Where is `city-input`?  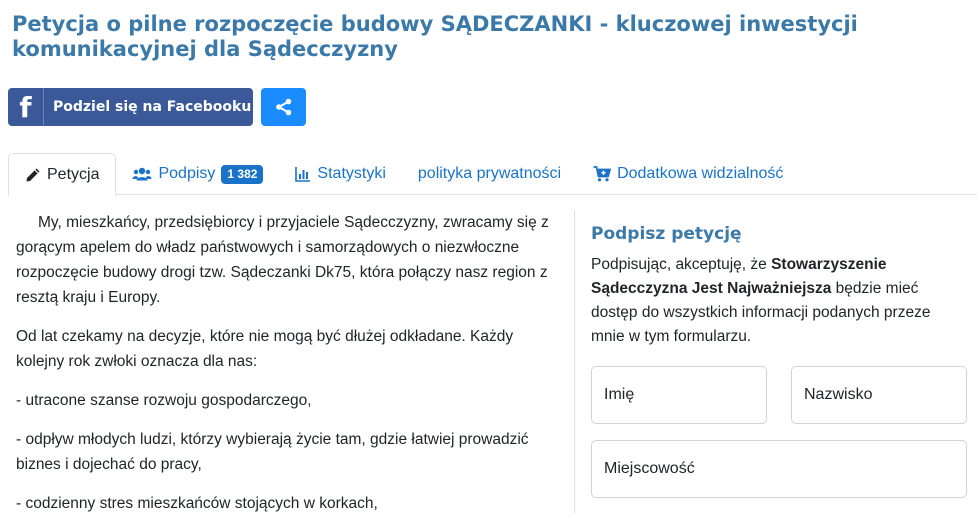 city-input is located at coordinates (779, 469).